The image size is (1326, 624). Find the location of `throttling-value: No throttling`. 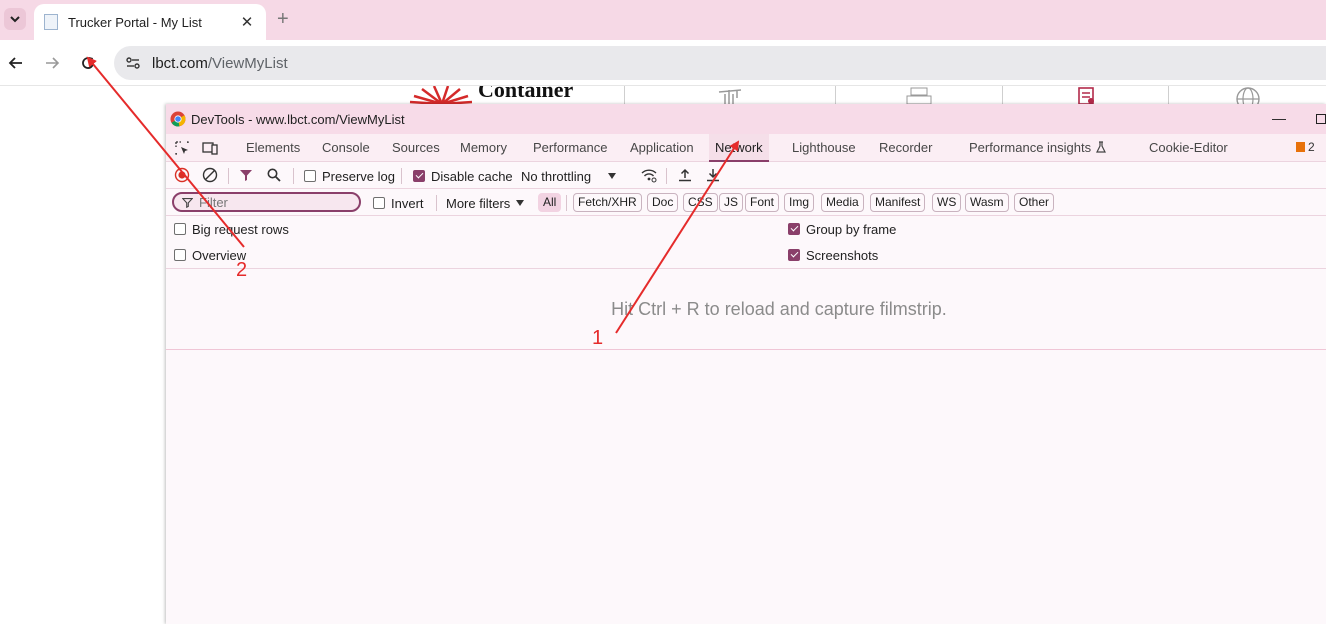

throttling-value: No throttling is located at coordinates (556, 176).